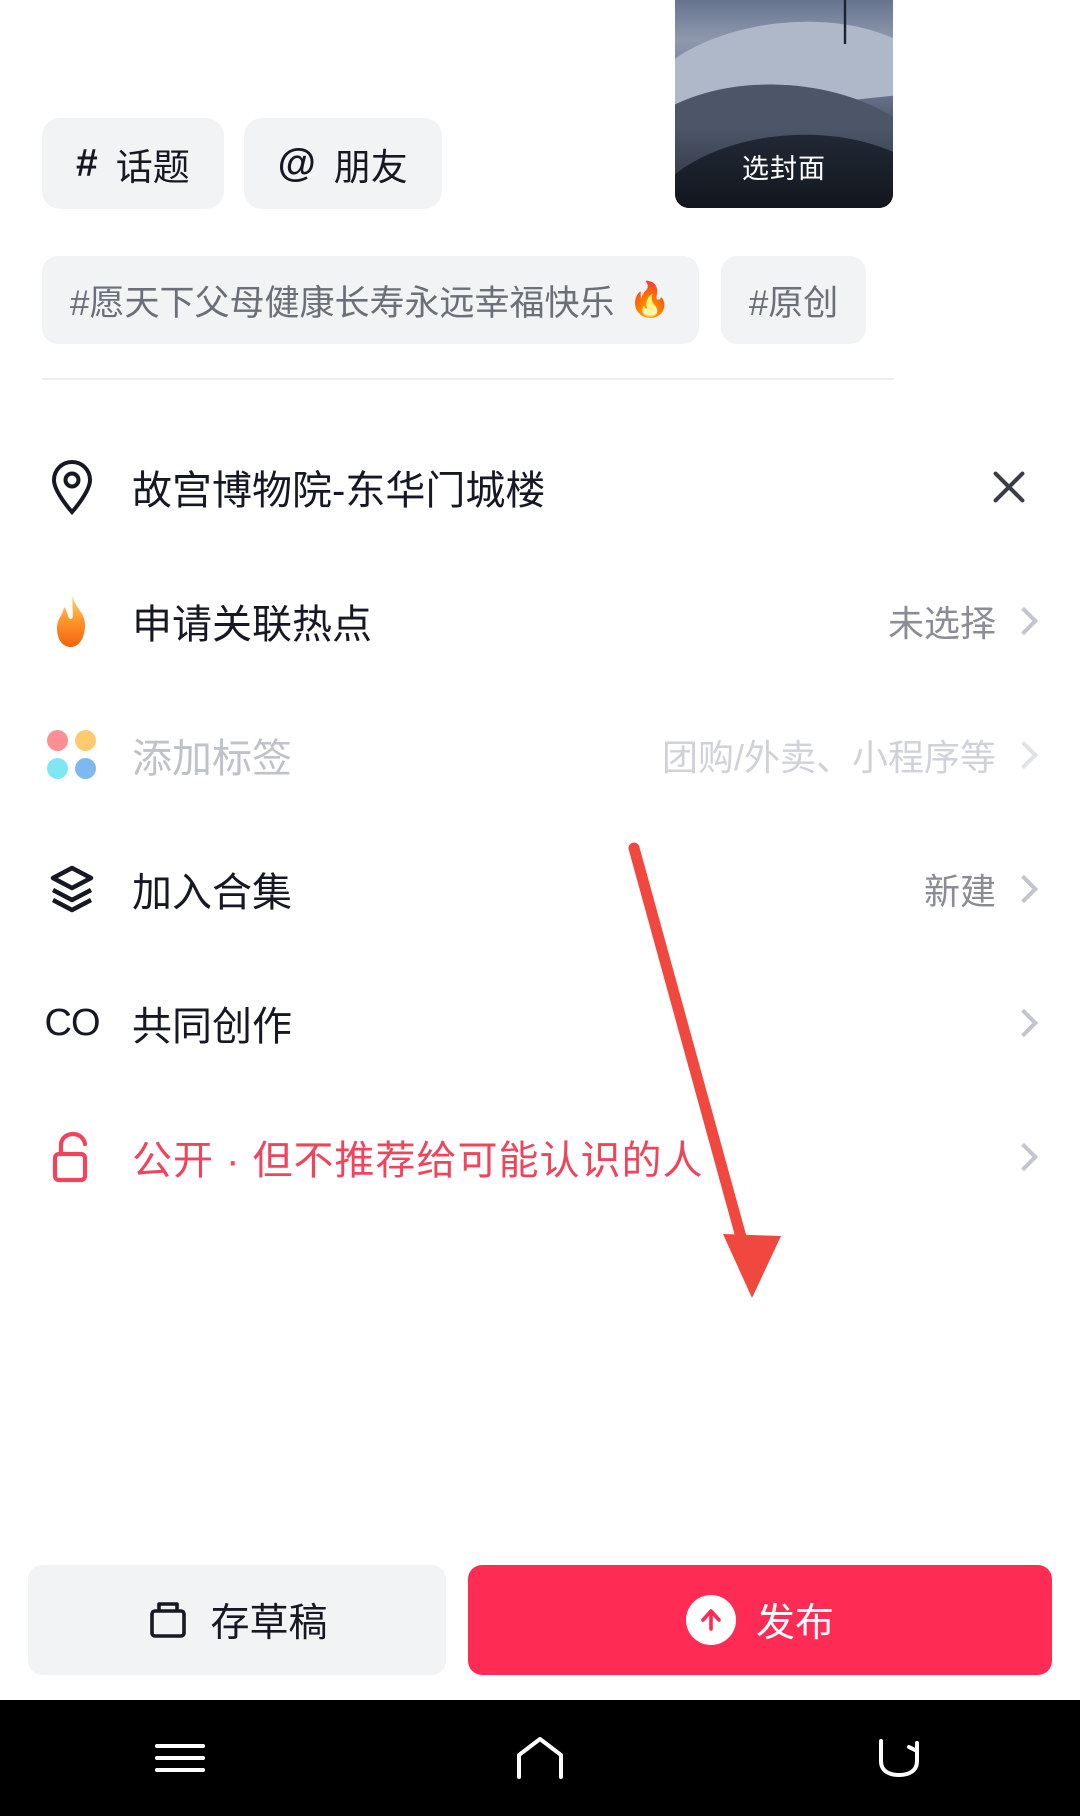 This screenshot has width=1080, height=1816. Describe the element at coordinates (710, 1620) in the screenshot. I see `publish-arrow-icon` at that location.